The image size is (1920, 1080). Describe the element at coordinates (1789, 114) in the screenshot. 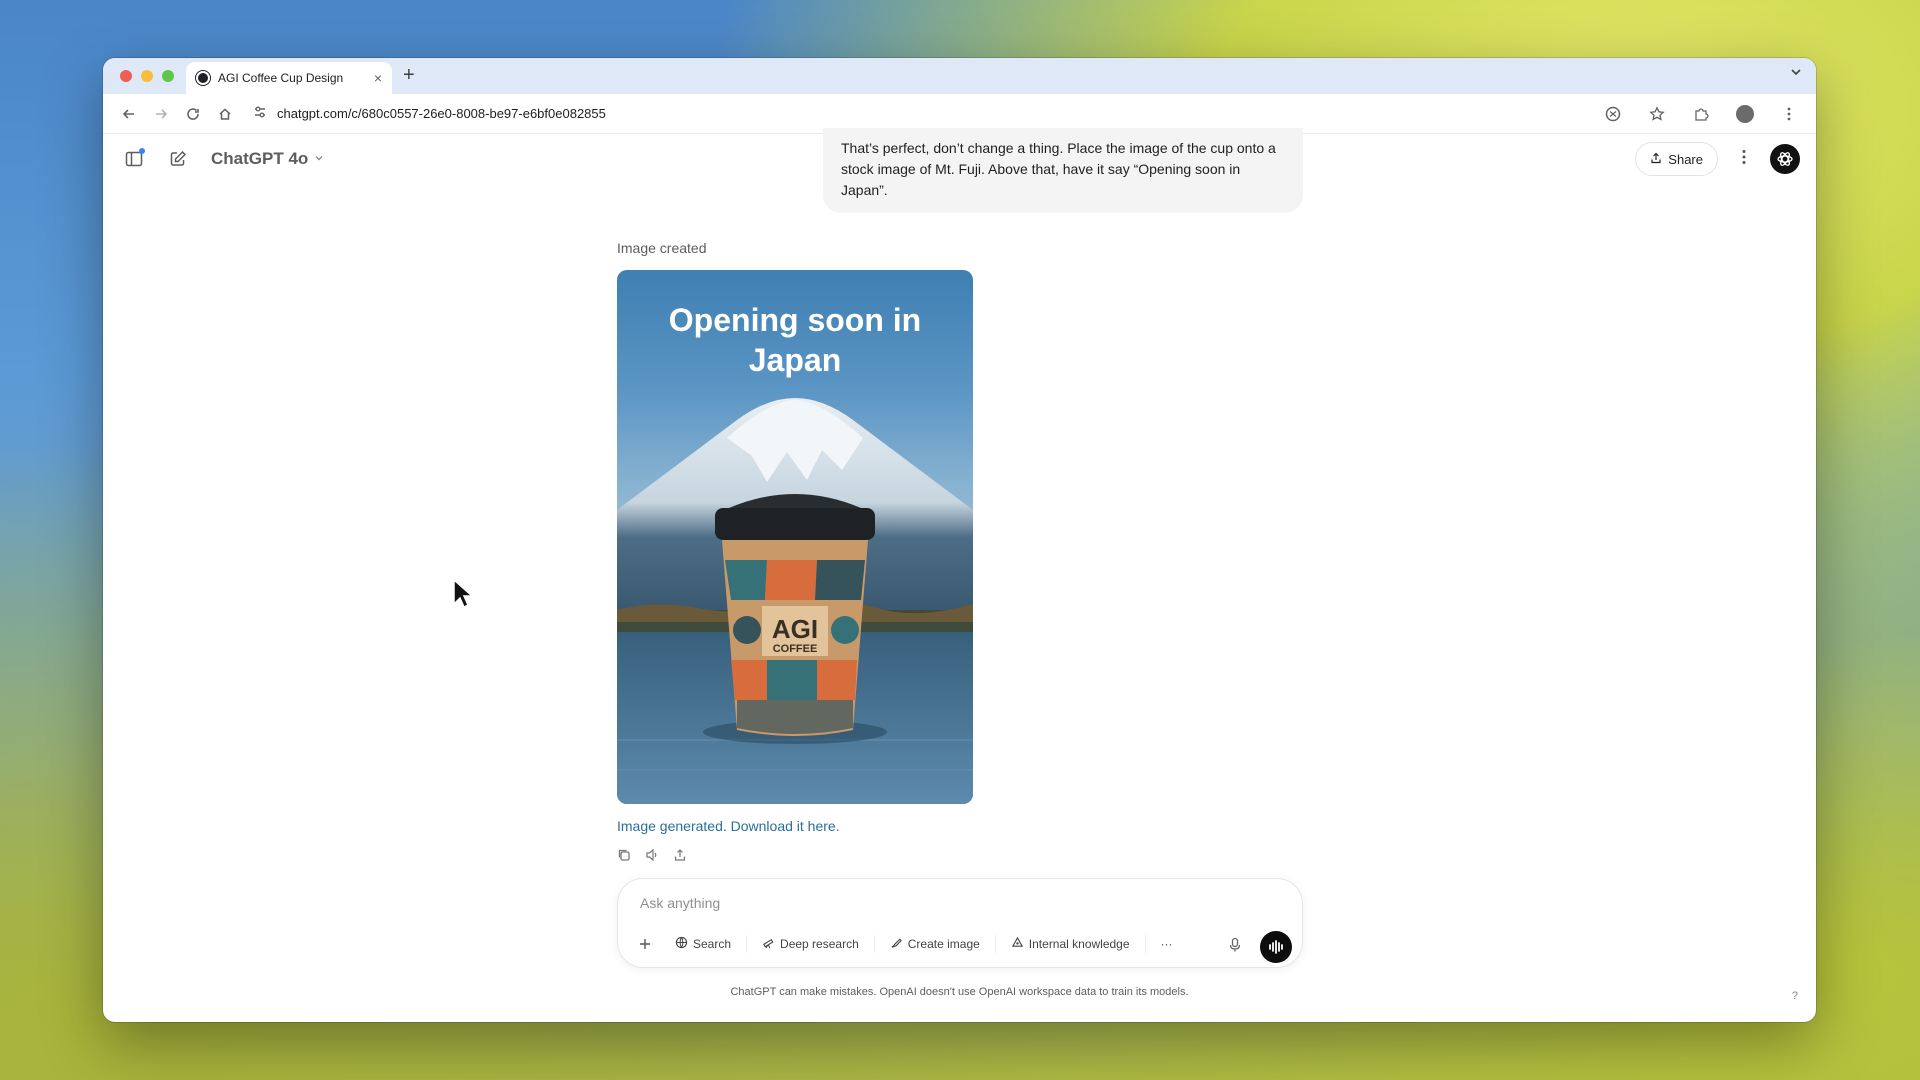

I see `browser-menu-icon` at that location.